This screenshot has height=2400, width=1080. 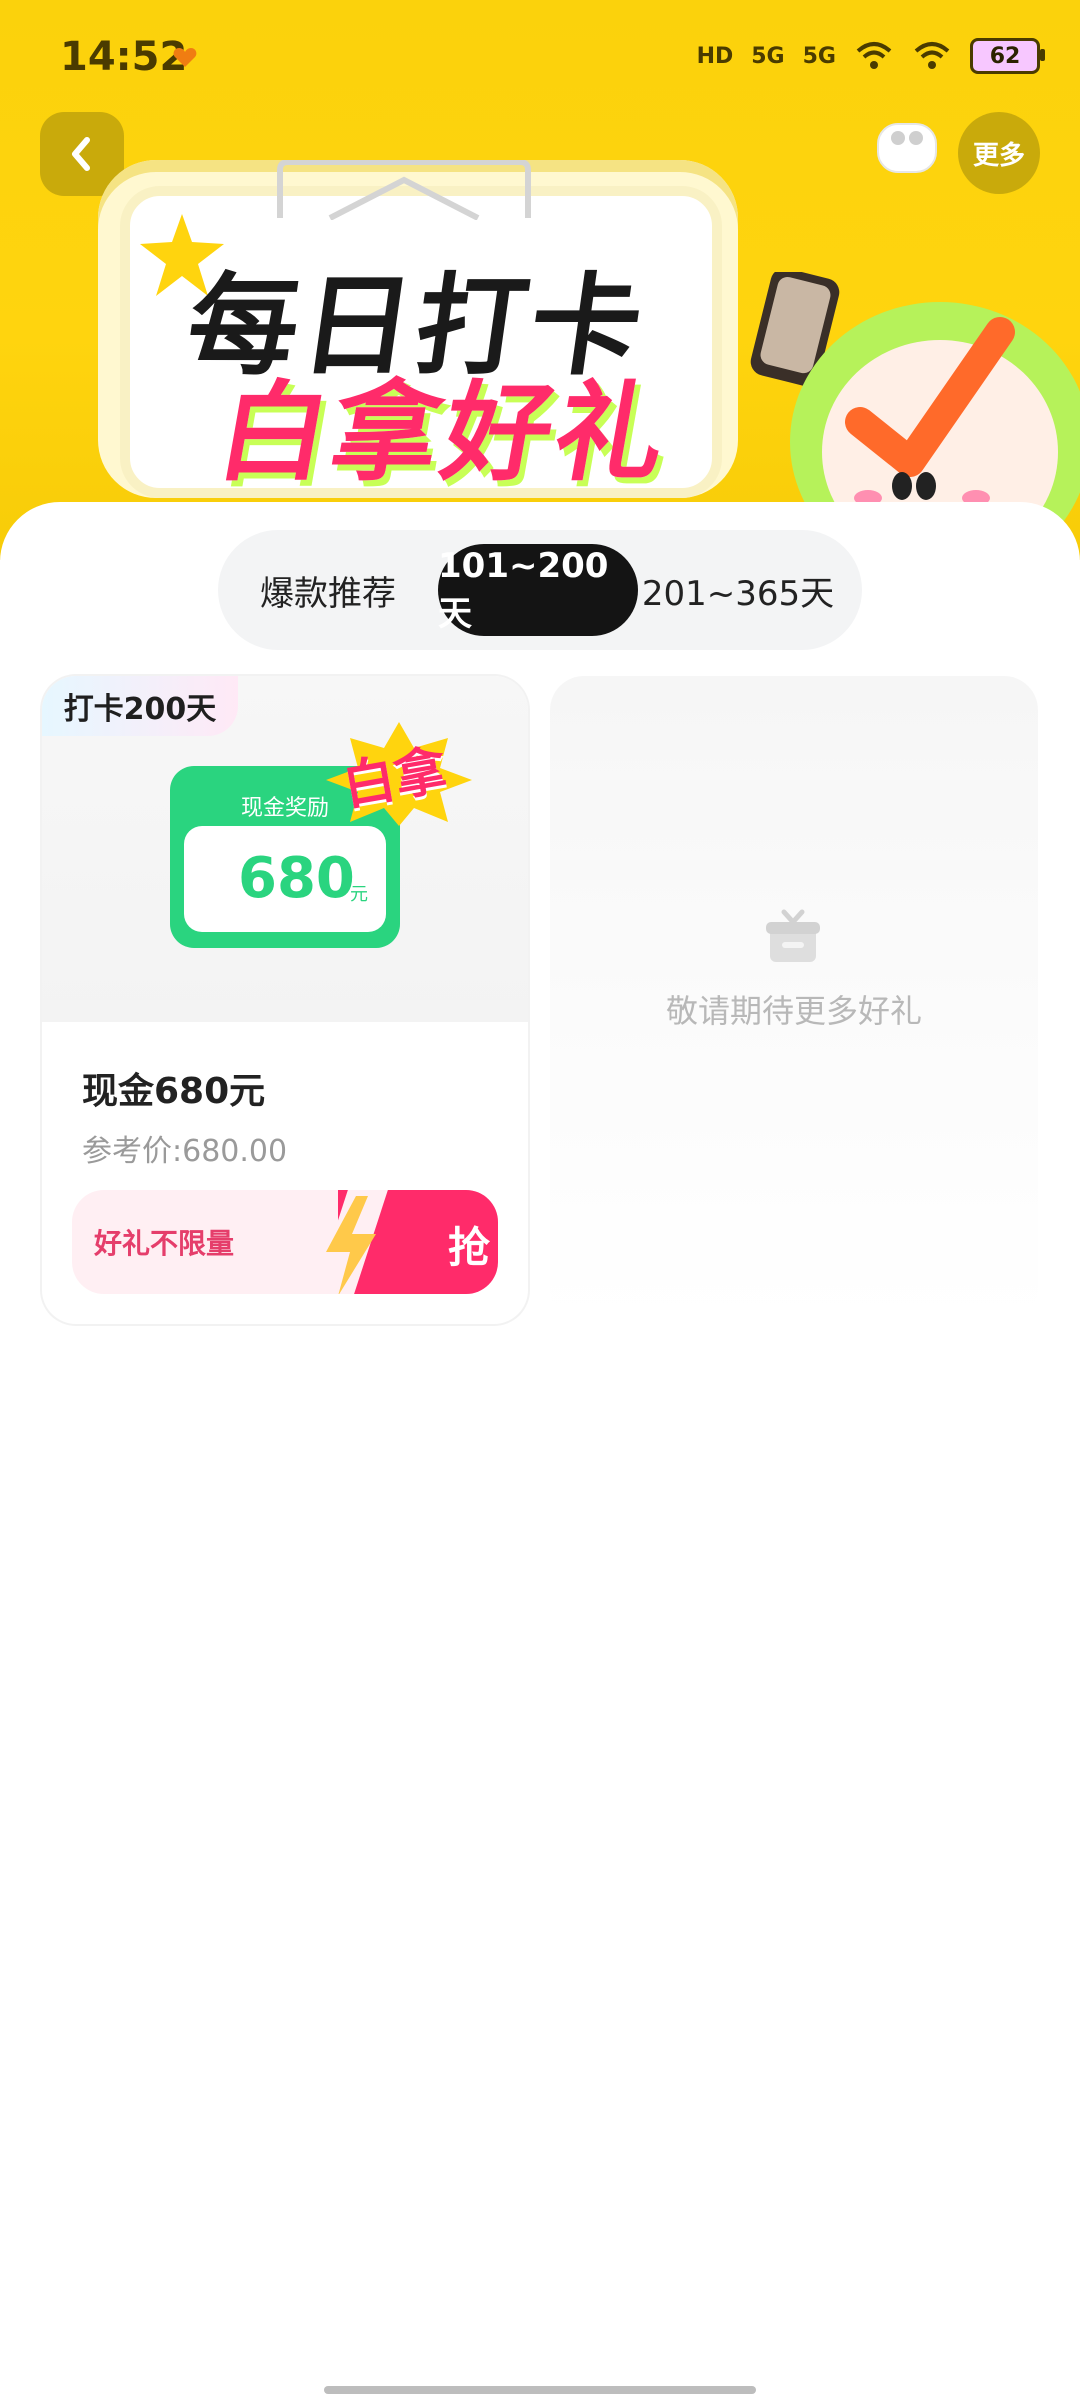 What do you see at coordinates (174, 1091) in the screenshot?
I see `product-title: 现金680元` at bounding box center [174, 1091].